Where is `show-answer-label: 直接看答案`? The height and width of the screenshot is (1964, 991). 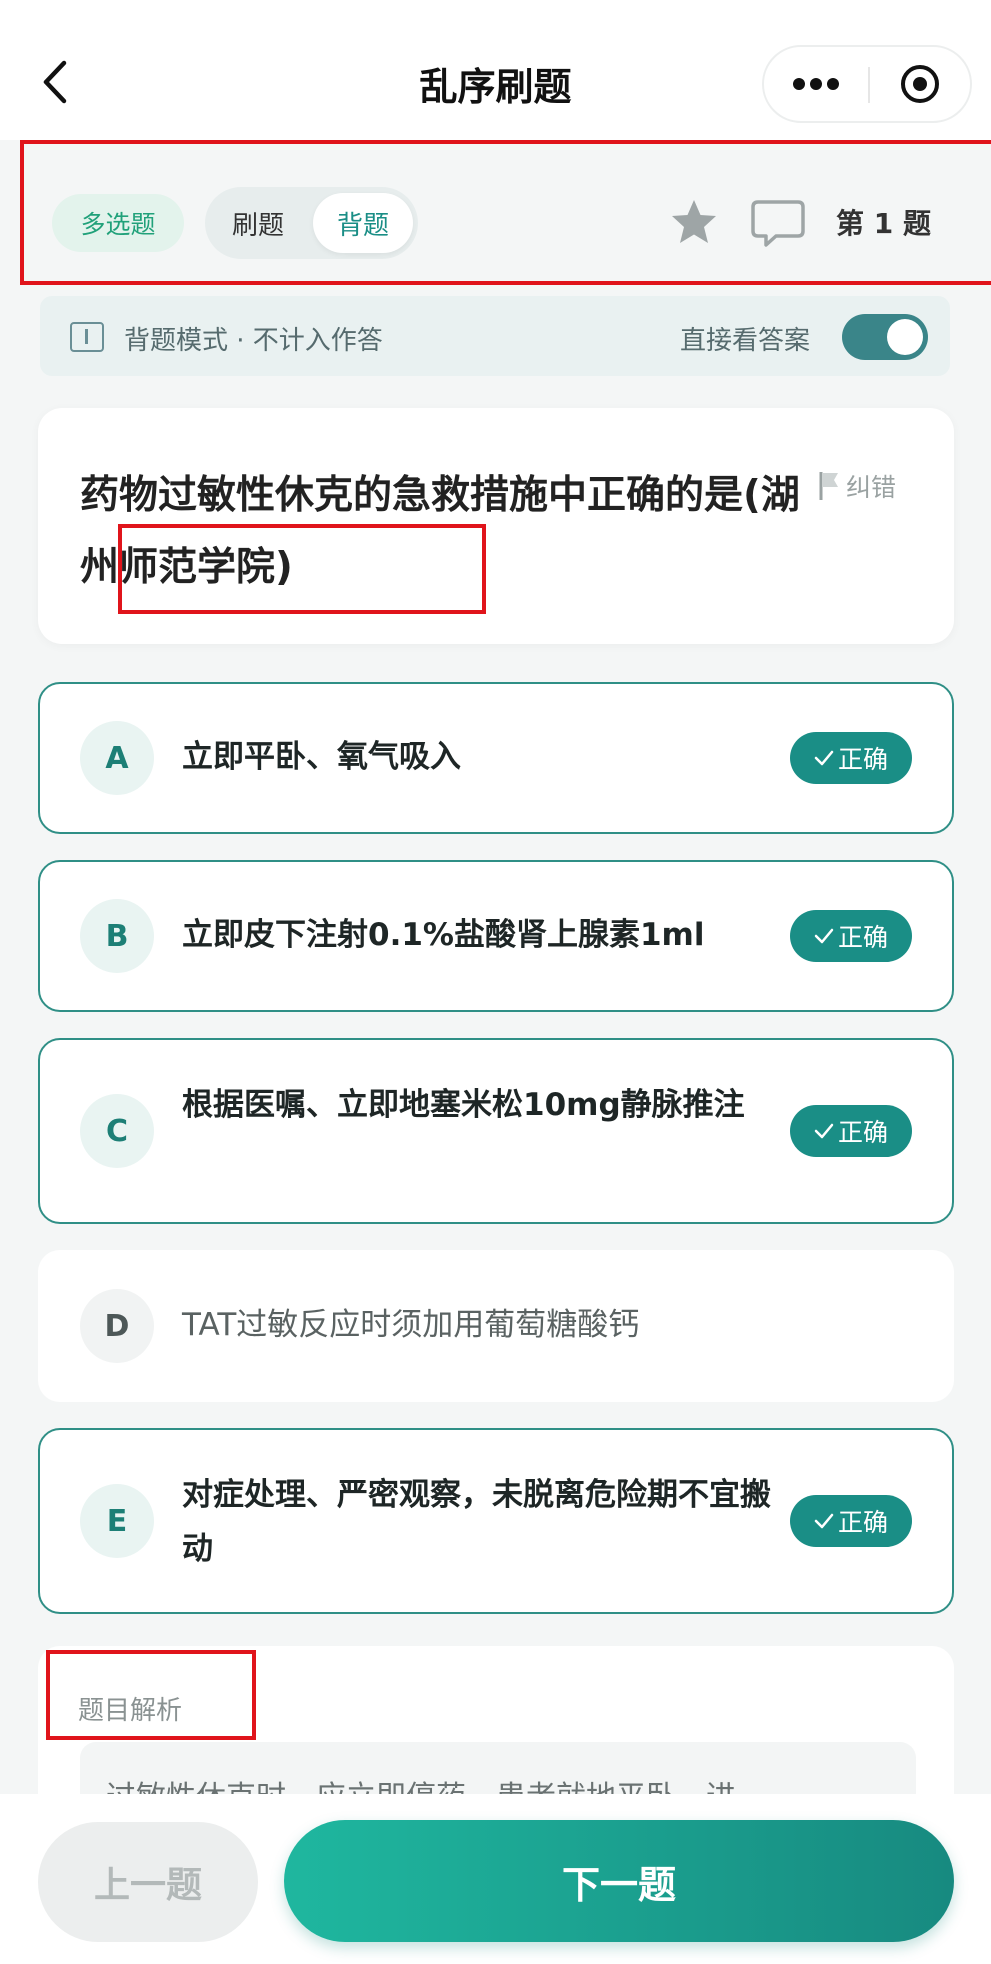 show-answer-label: 直接看答案 is located at coordinates (745, 341).